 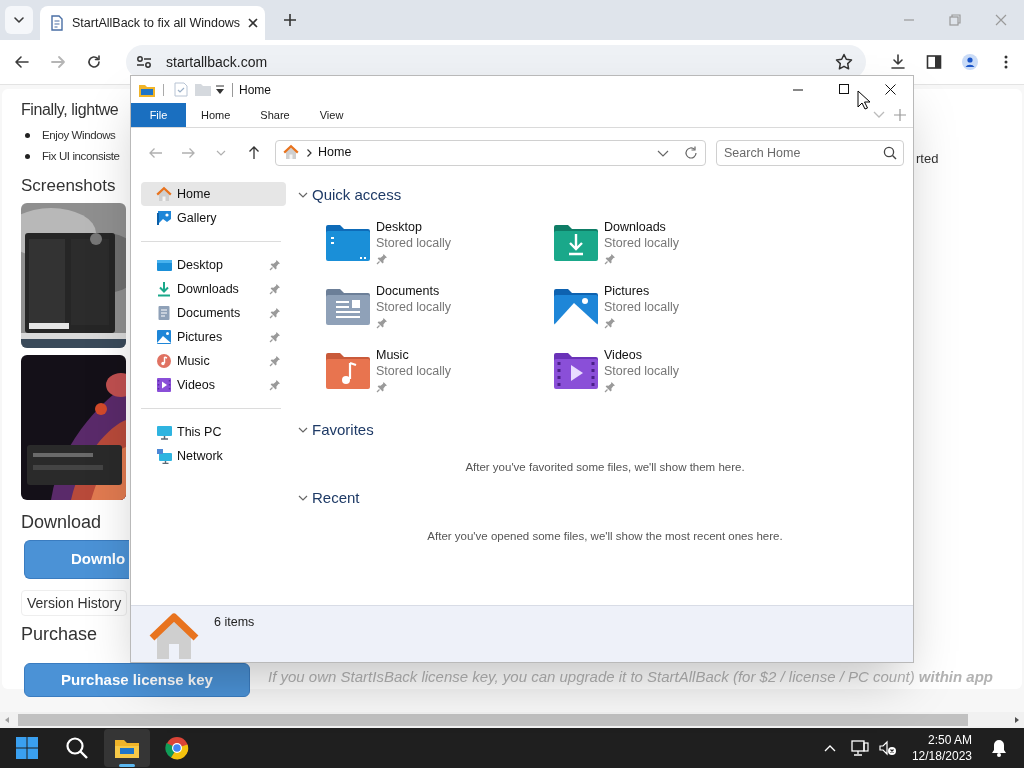 What do you see at coordinates (349, 195) in the screenshot?
I see `section-header: Quick access` at bounding box center [349, 195].